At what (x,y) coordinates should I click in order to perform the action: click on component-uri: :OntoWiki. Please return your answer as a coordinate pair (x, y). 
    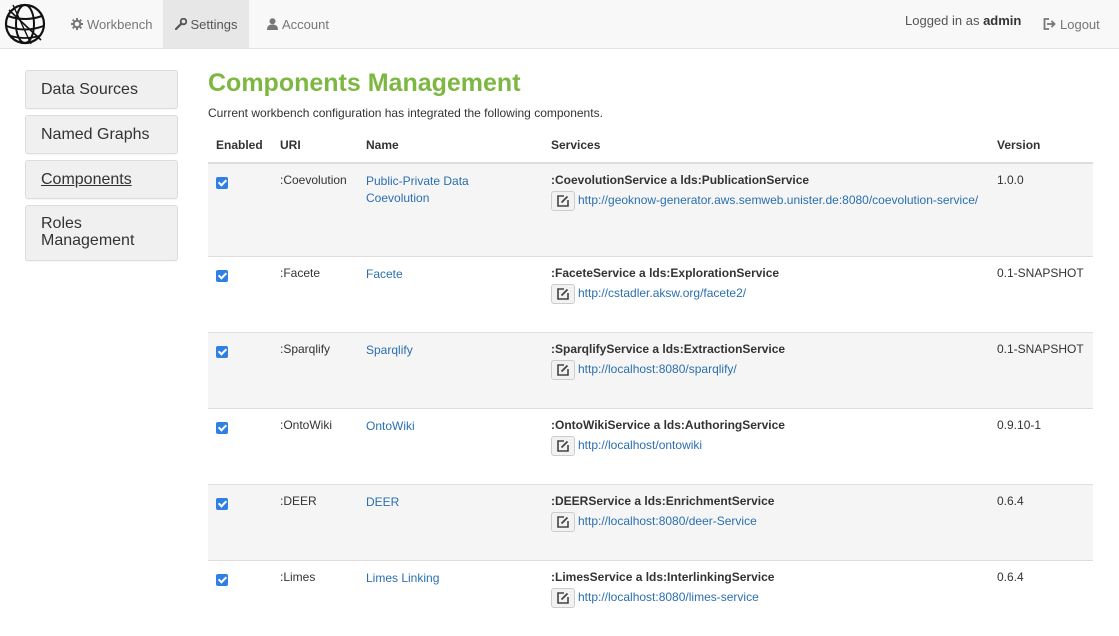
    Looking at the image, I should click on (315, 445).